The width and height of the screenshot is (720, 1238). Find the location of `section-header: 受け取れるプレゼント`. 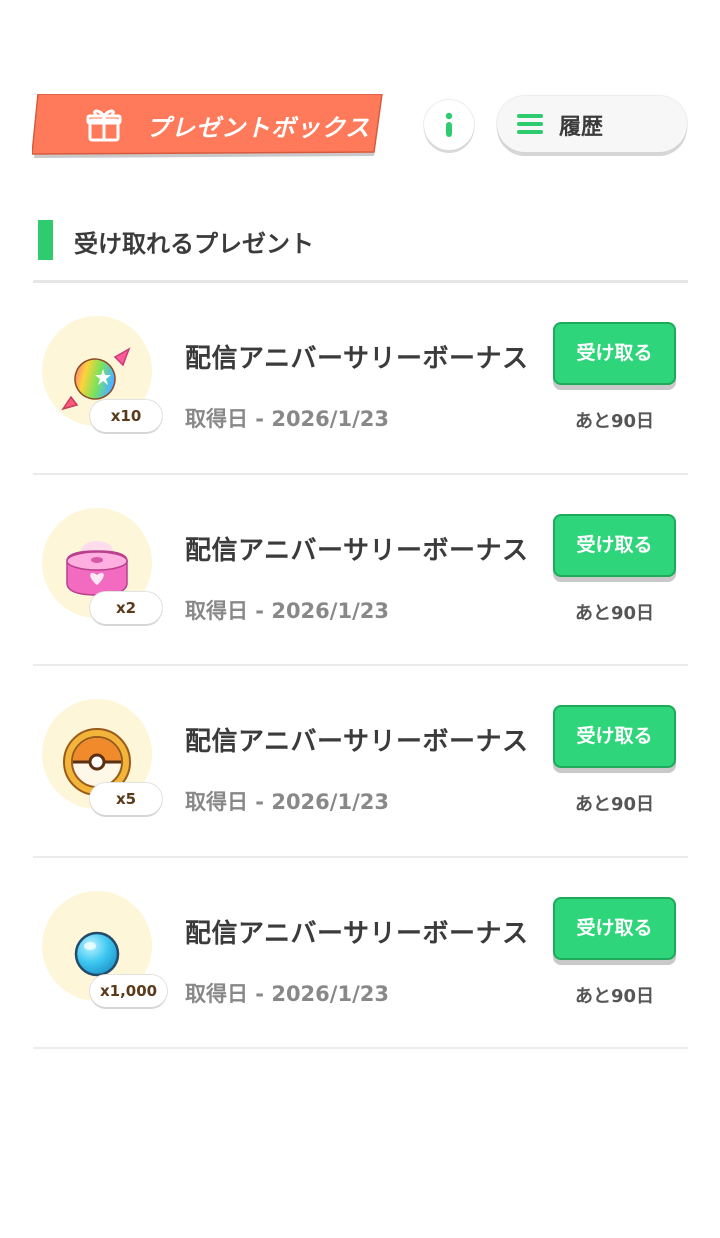

section-header: 受け取れるプレゼント is located at coordinates (363, 240).